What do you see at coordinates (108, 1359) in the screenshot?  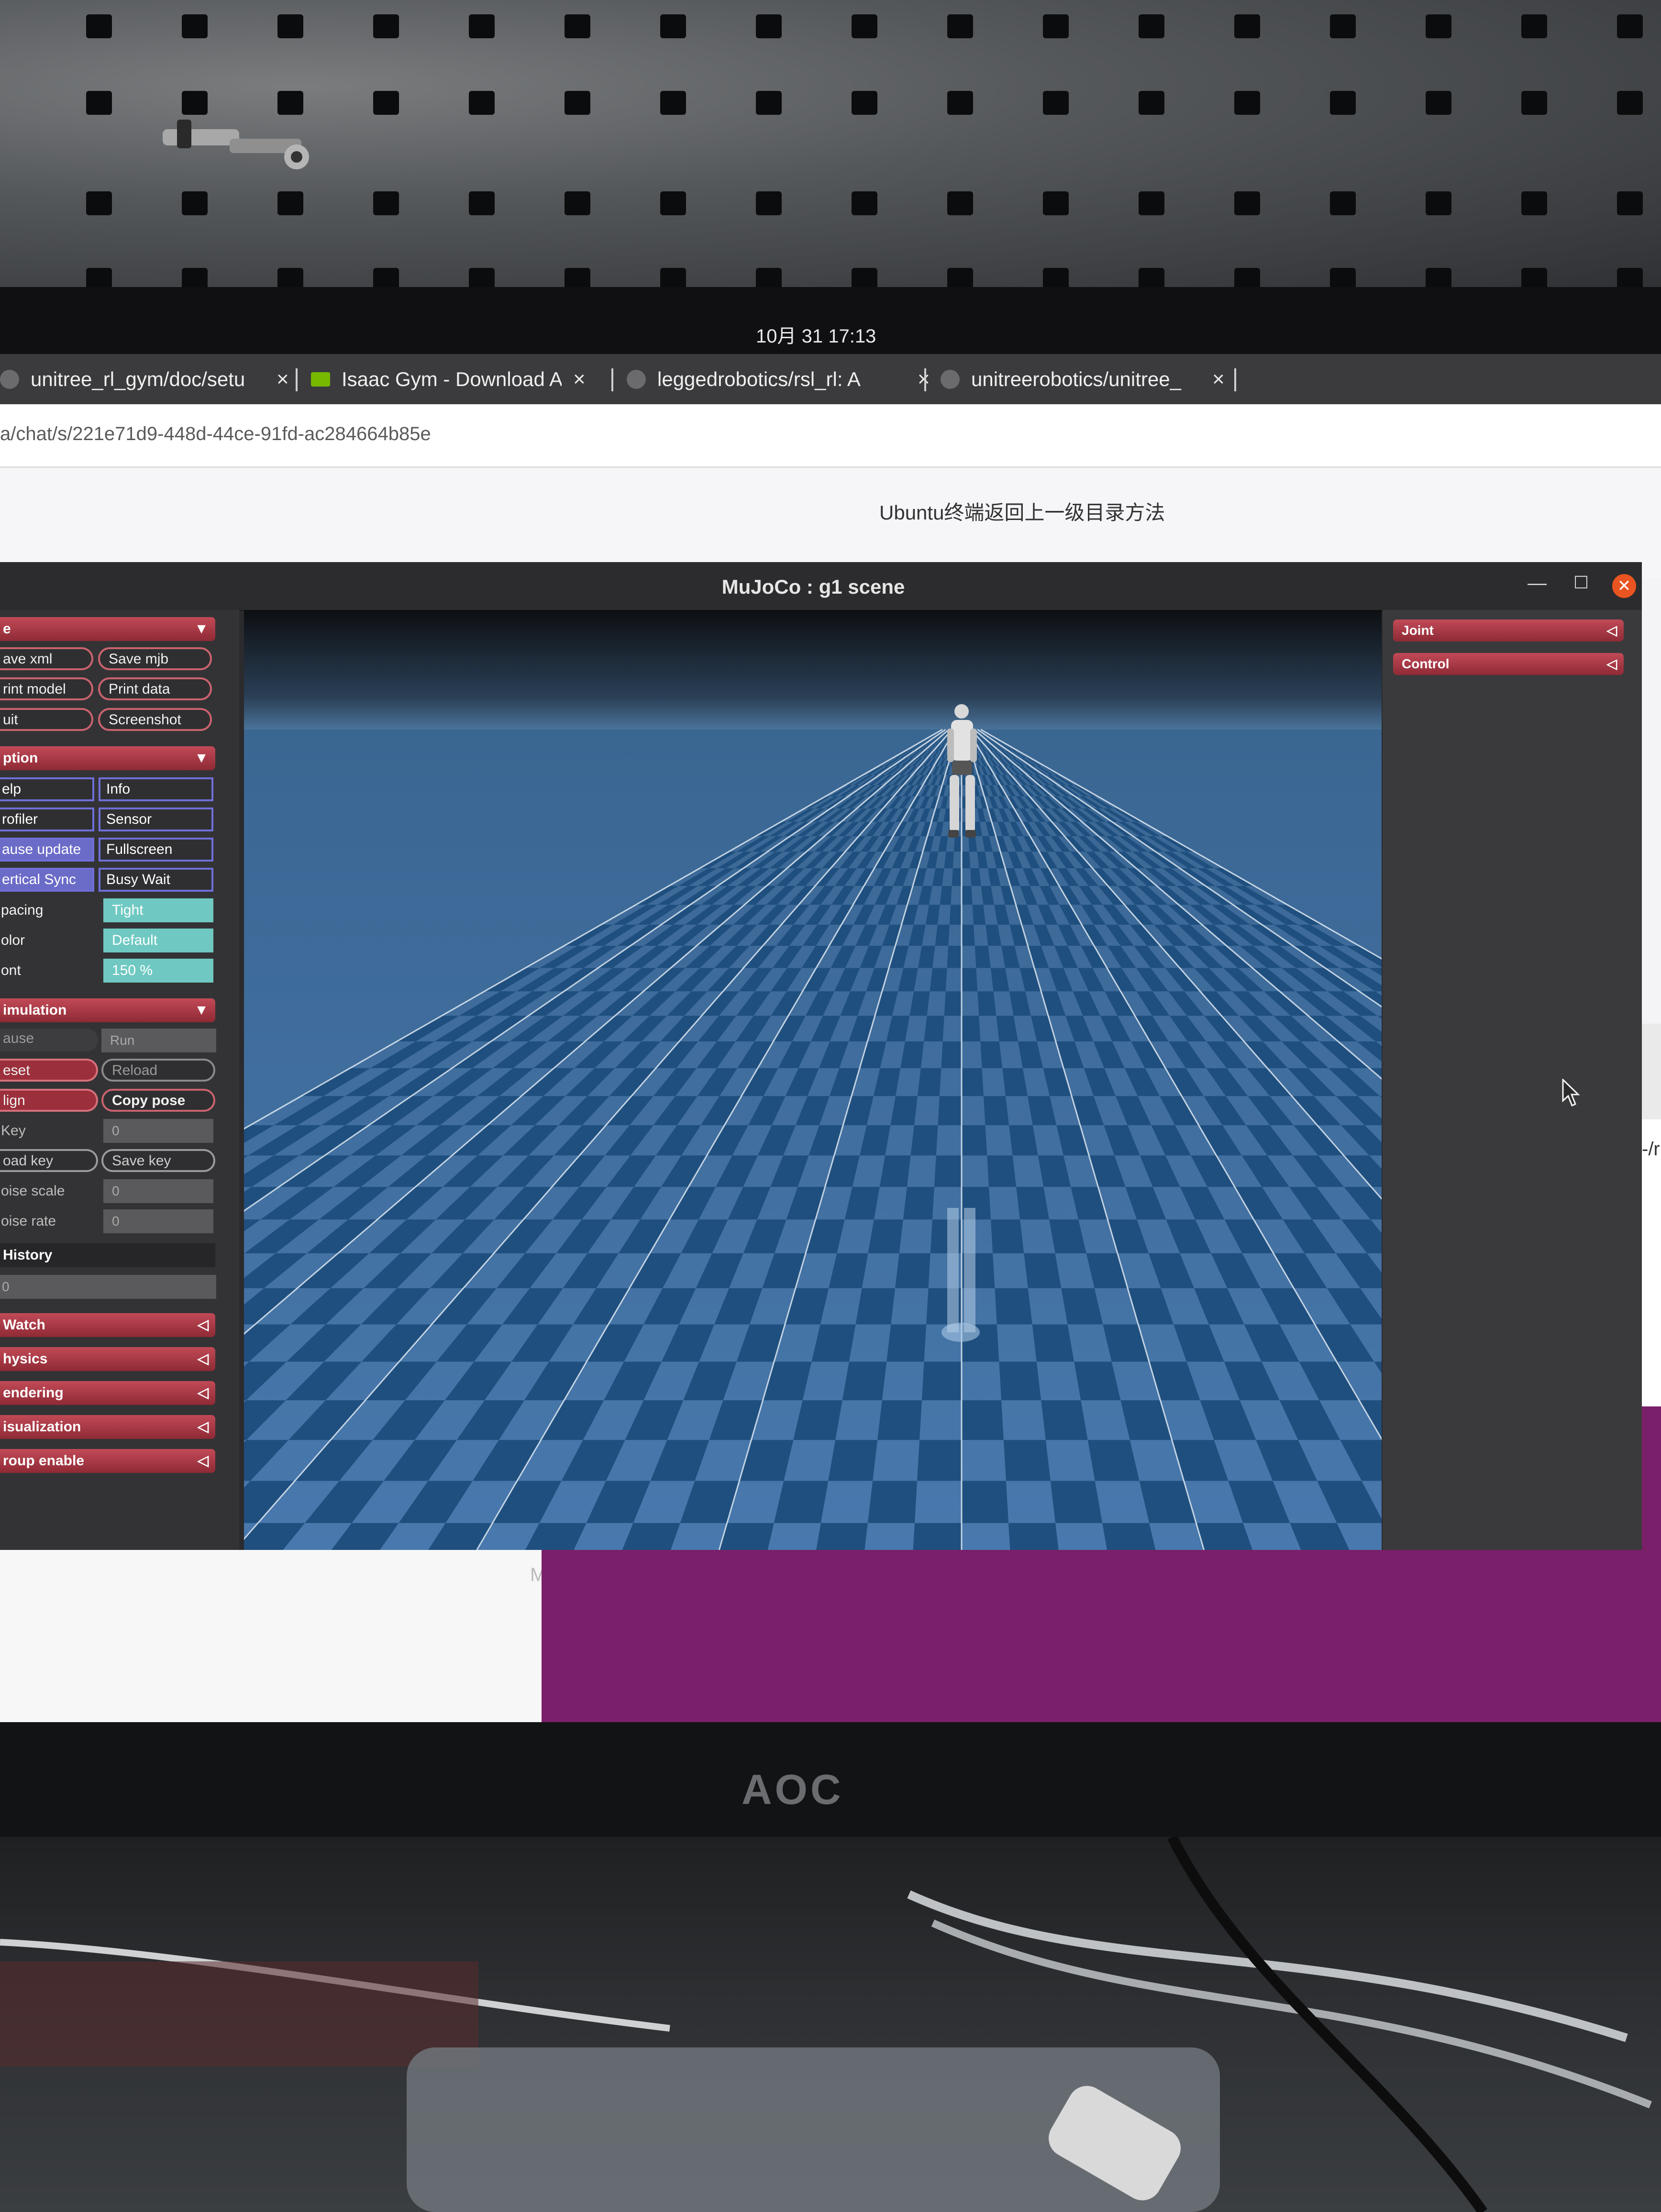 I see `physics-section-header: hysics ◁` at bounding box center [108, 1359].